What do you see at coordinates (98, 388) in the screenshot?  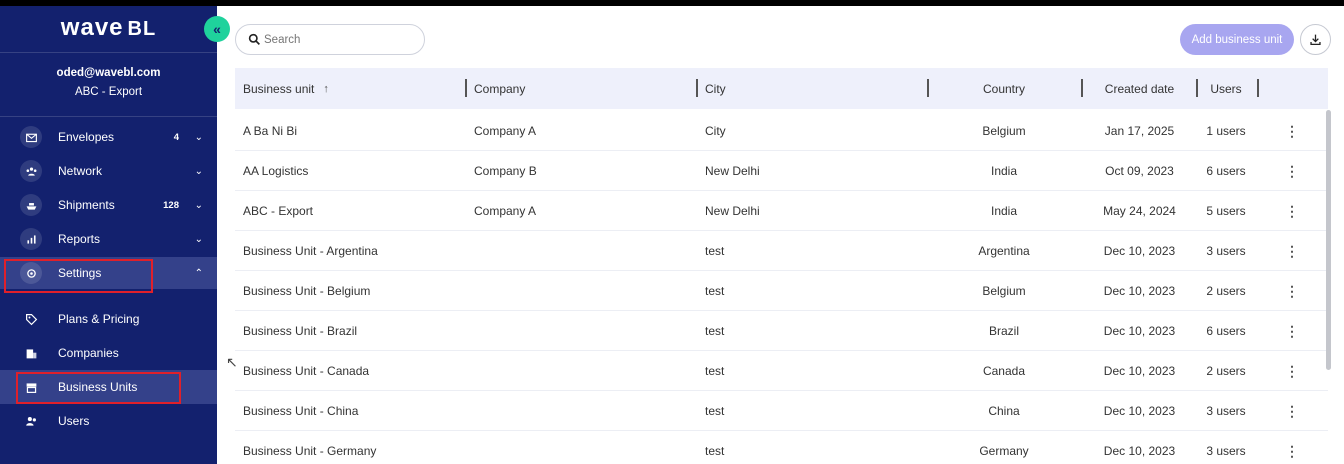 I see `highlight-business-units` at bounding box center [98, 388].